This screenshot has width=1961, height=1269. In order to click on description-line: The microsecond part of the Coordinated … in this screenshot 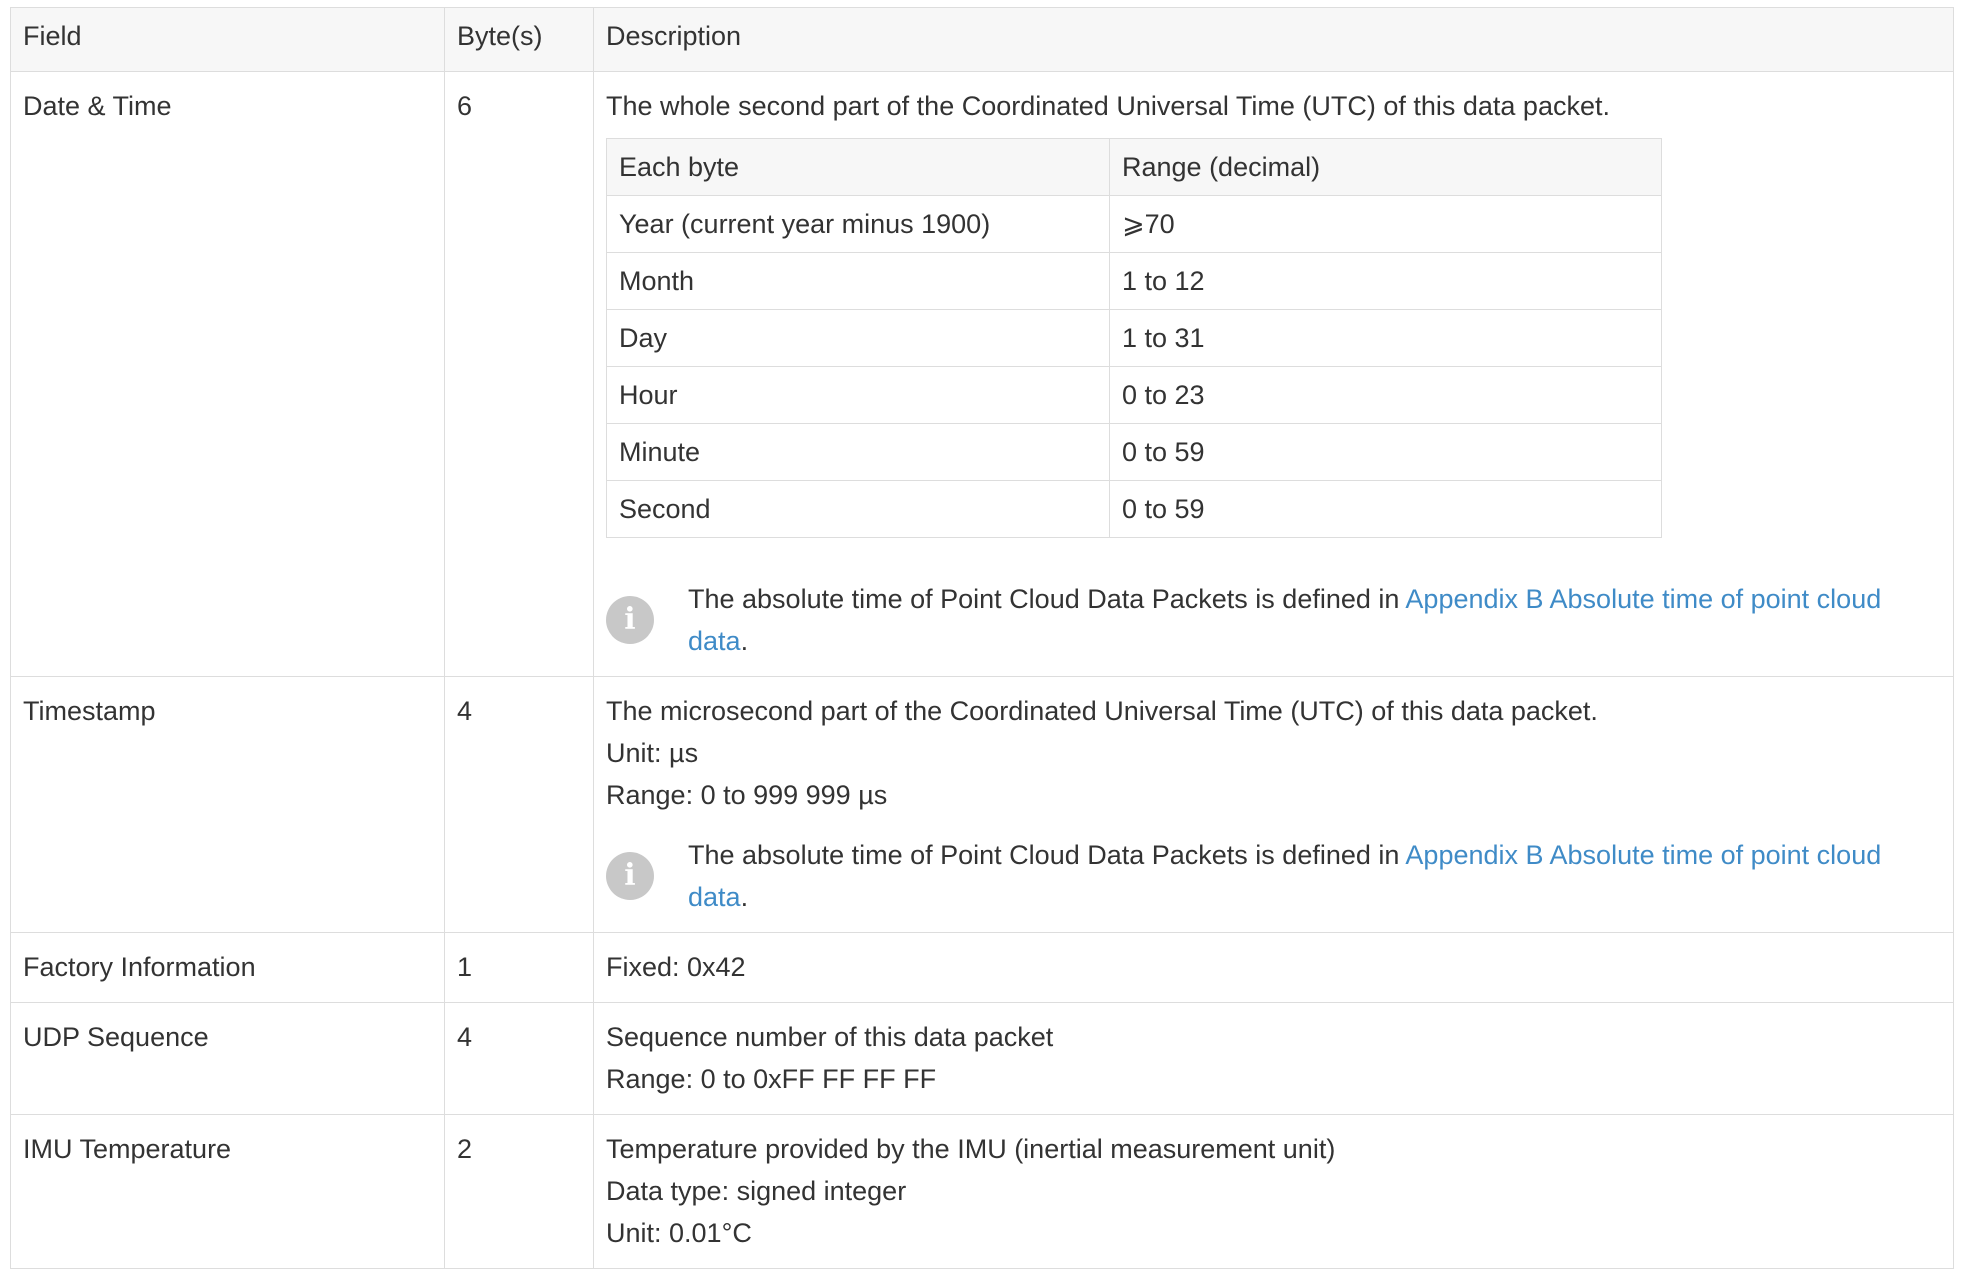, I will do `click(1102, 711)`.